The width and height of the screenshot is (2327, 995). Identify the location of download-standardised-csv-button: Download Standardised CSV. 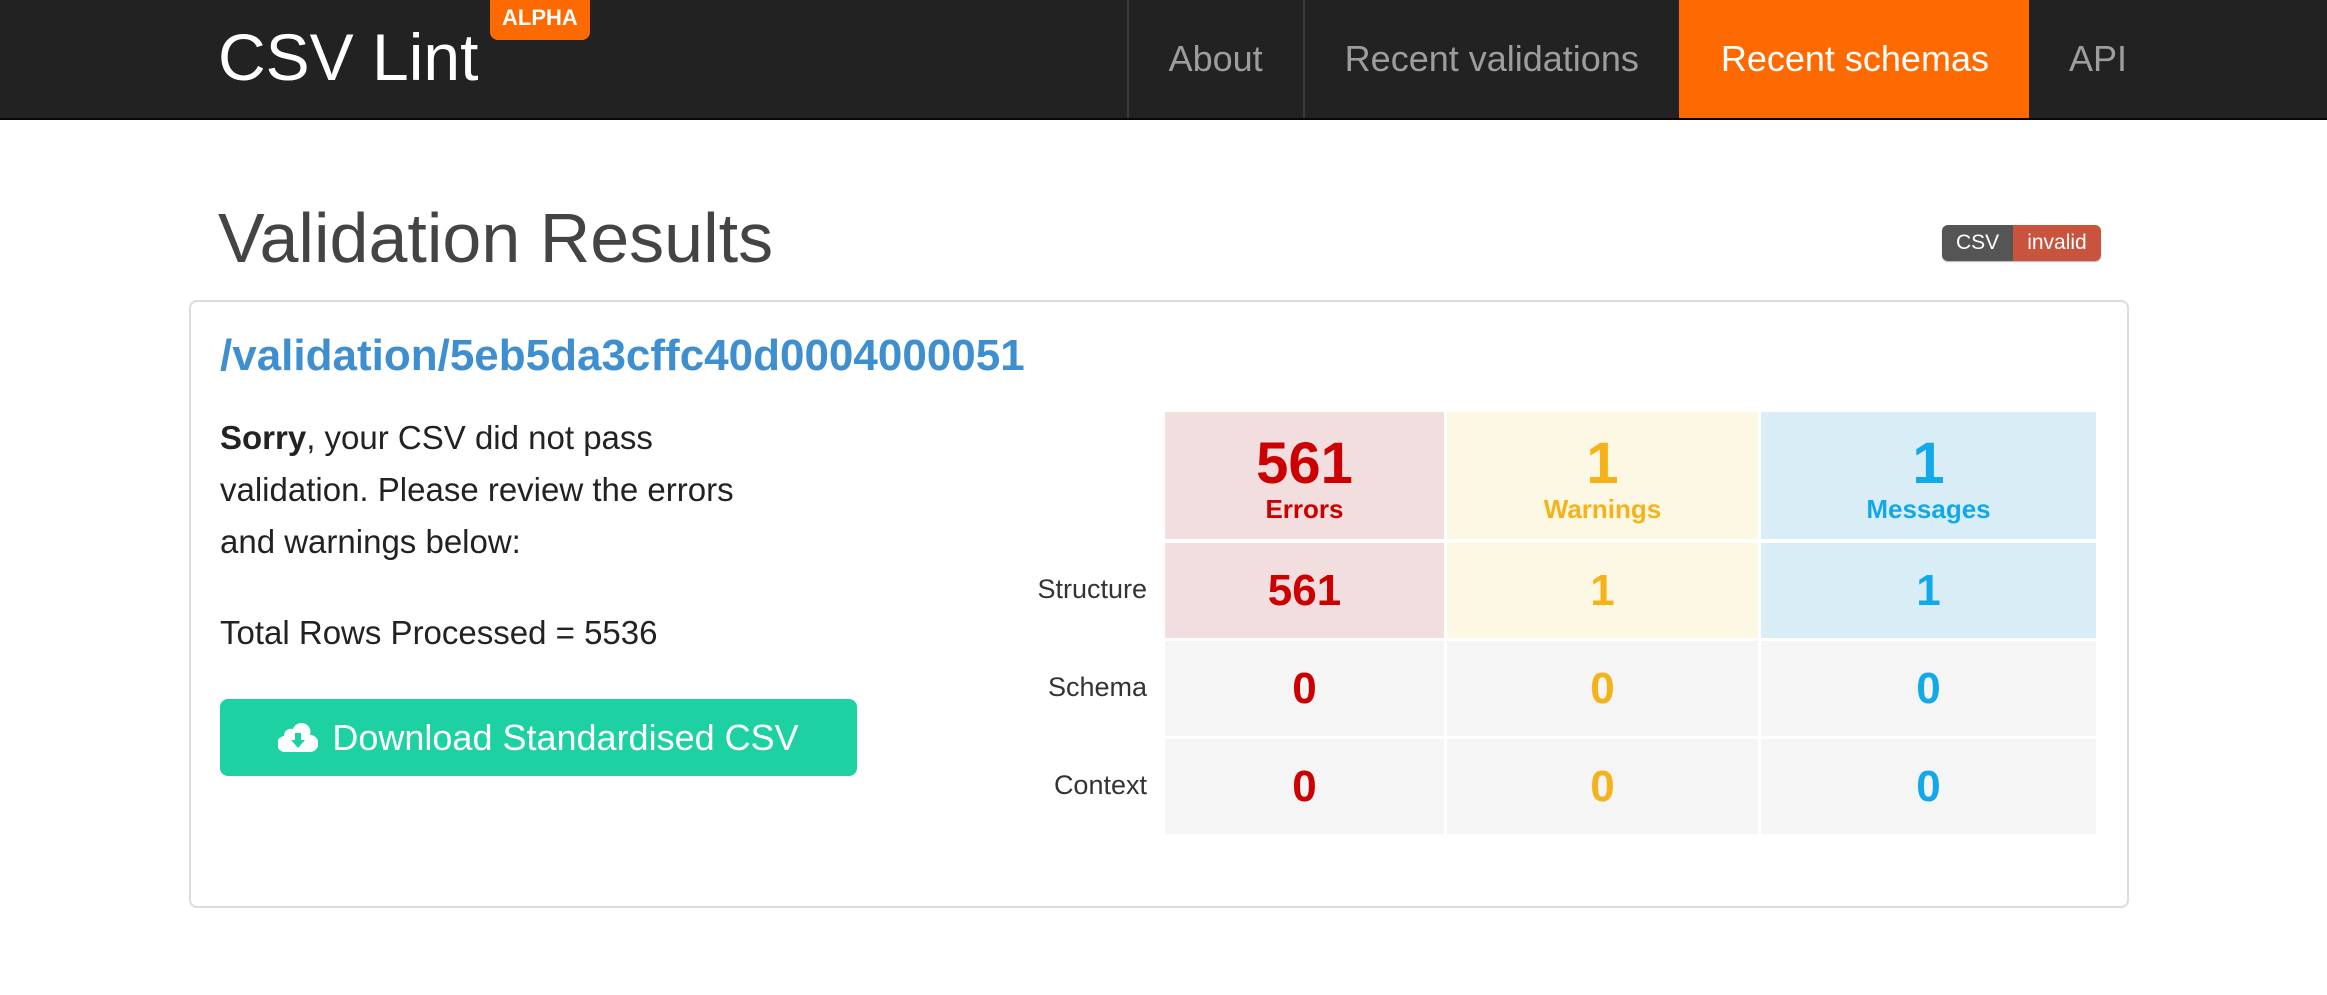
(538, 737).